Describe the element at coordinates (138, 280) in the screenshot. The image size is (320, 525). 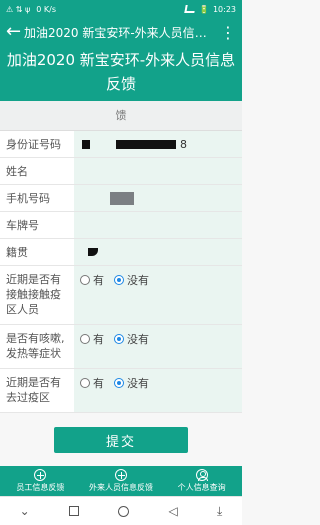
I see `q1-no-label: 没有` at that location.